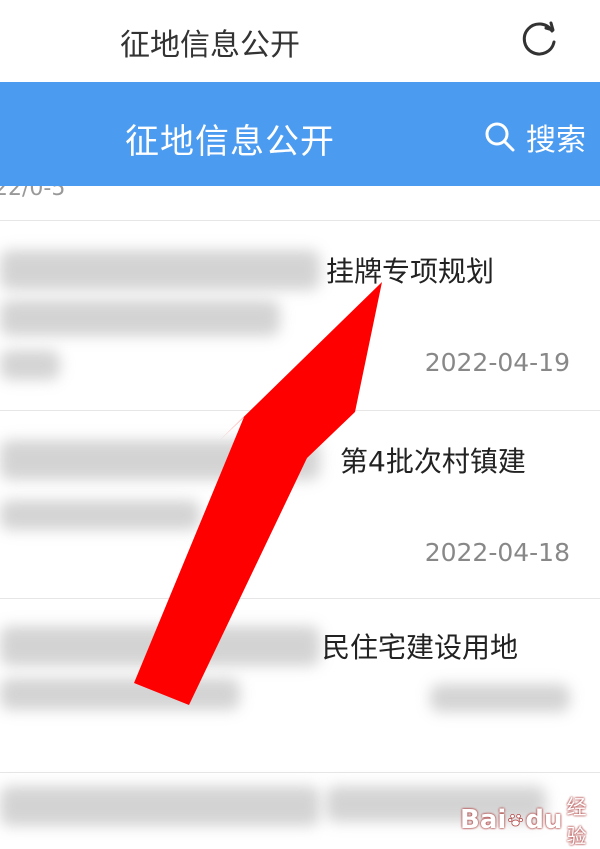 The image size is (600, 849). I want to click on blurred-date, so click(500, 698).